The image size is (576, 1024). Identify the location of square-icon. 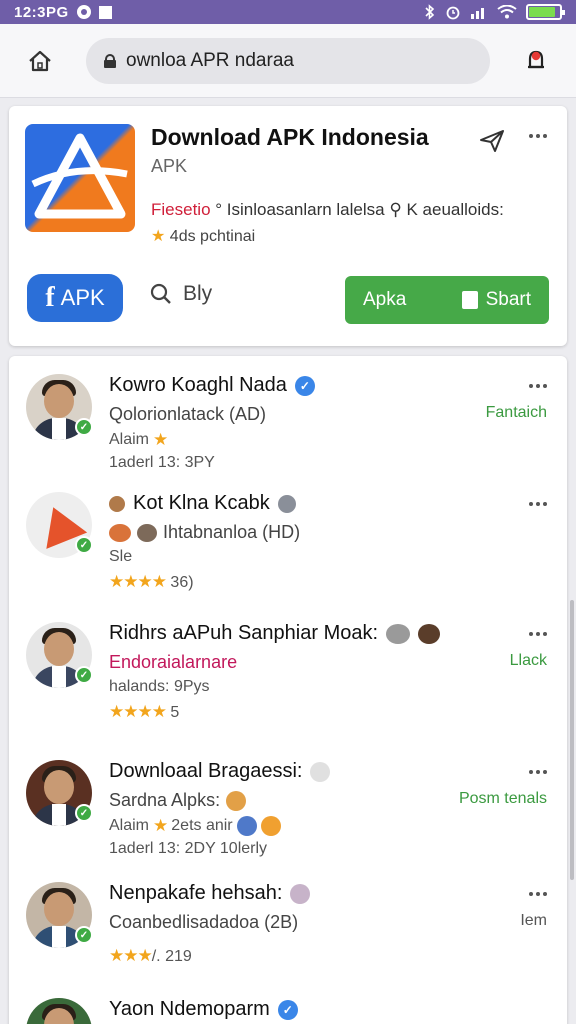
(105, 12).